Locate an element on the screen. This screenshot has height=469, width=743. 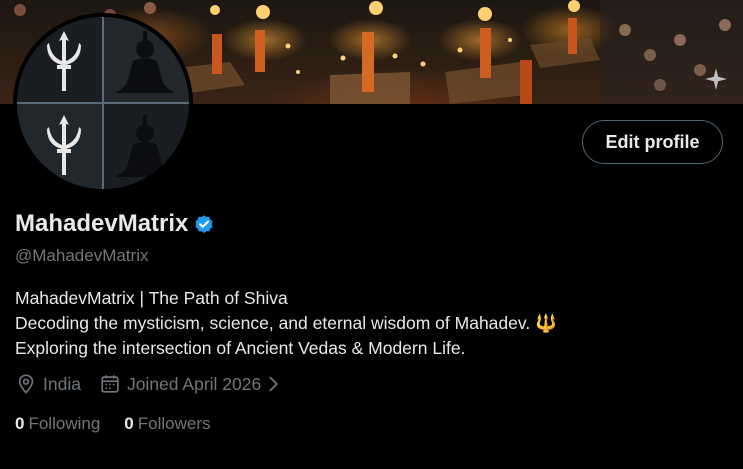
chevron-right-icon is located at coordinates (273, 384).